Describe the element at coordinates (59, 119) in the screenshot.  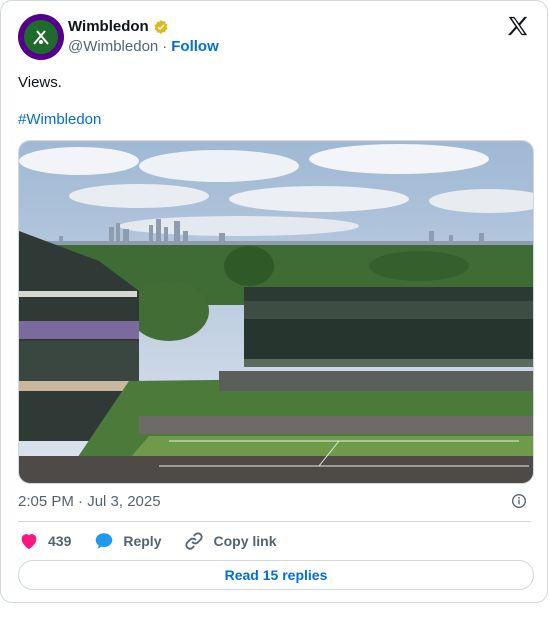
I see `hashtag-link: #Wimbledon` at that location.